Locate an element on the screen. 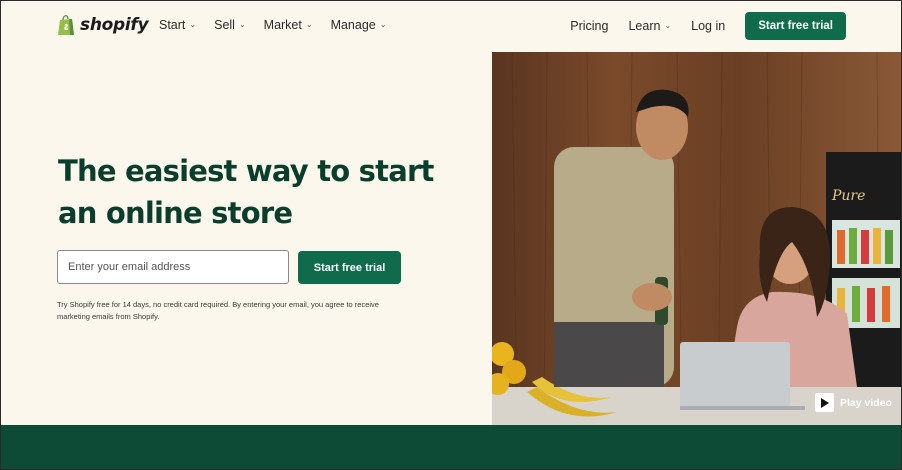 This screenshot has height=470, width=902. play-video-label: Play video is located at coordinates (866, 402).